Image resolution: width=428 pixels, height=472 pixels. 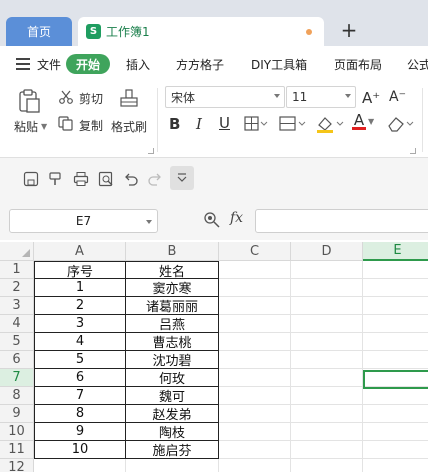 I want to click on grid-cell: 赵发弟, so click(x=172, y=414).